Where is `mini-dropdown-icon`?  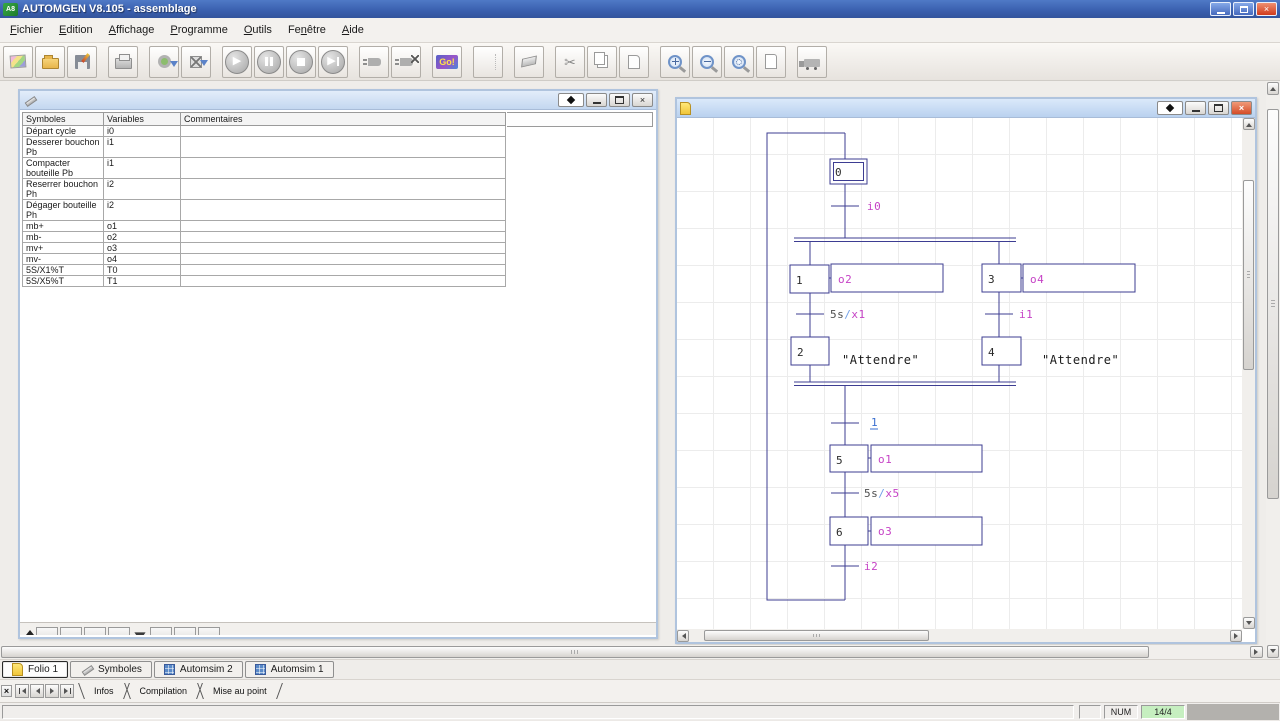
mini-dropdown-icon is located at coordinates (140, 633).